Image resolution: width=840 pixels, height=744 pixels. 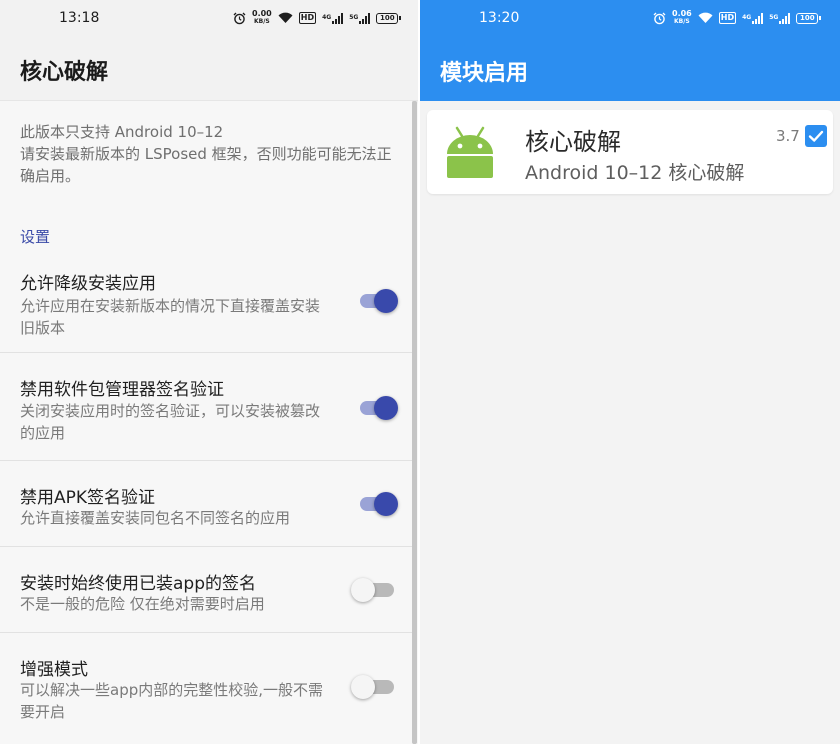 I want to click on status-bar: 13:20 0.06 KB/S HD 4G 5G 100, so click(x=630, y=18).